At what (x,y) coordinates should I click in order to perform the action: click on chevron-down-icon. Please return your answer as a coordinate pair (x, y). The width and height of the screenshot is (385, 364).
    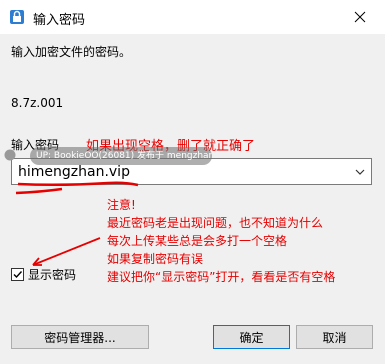
    Looking at the image, I should click on (360, 172).